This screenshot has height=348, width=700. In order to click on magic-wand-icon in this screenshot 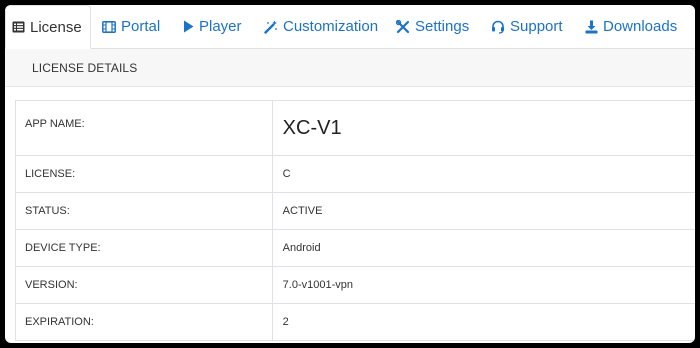, I will do `click(270, 27)`.